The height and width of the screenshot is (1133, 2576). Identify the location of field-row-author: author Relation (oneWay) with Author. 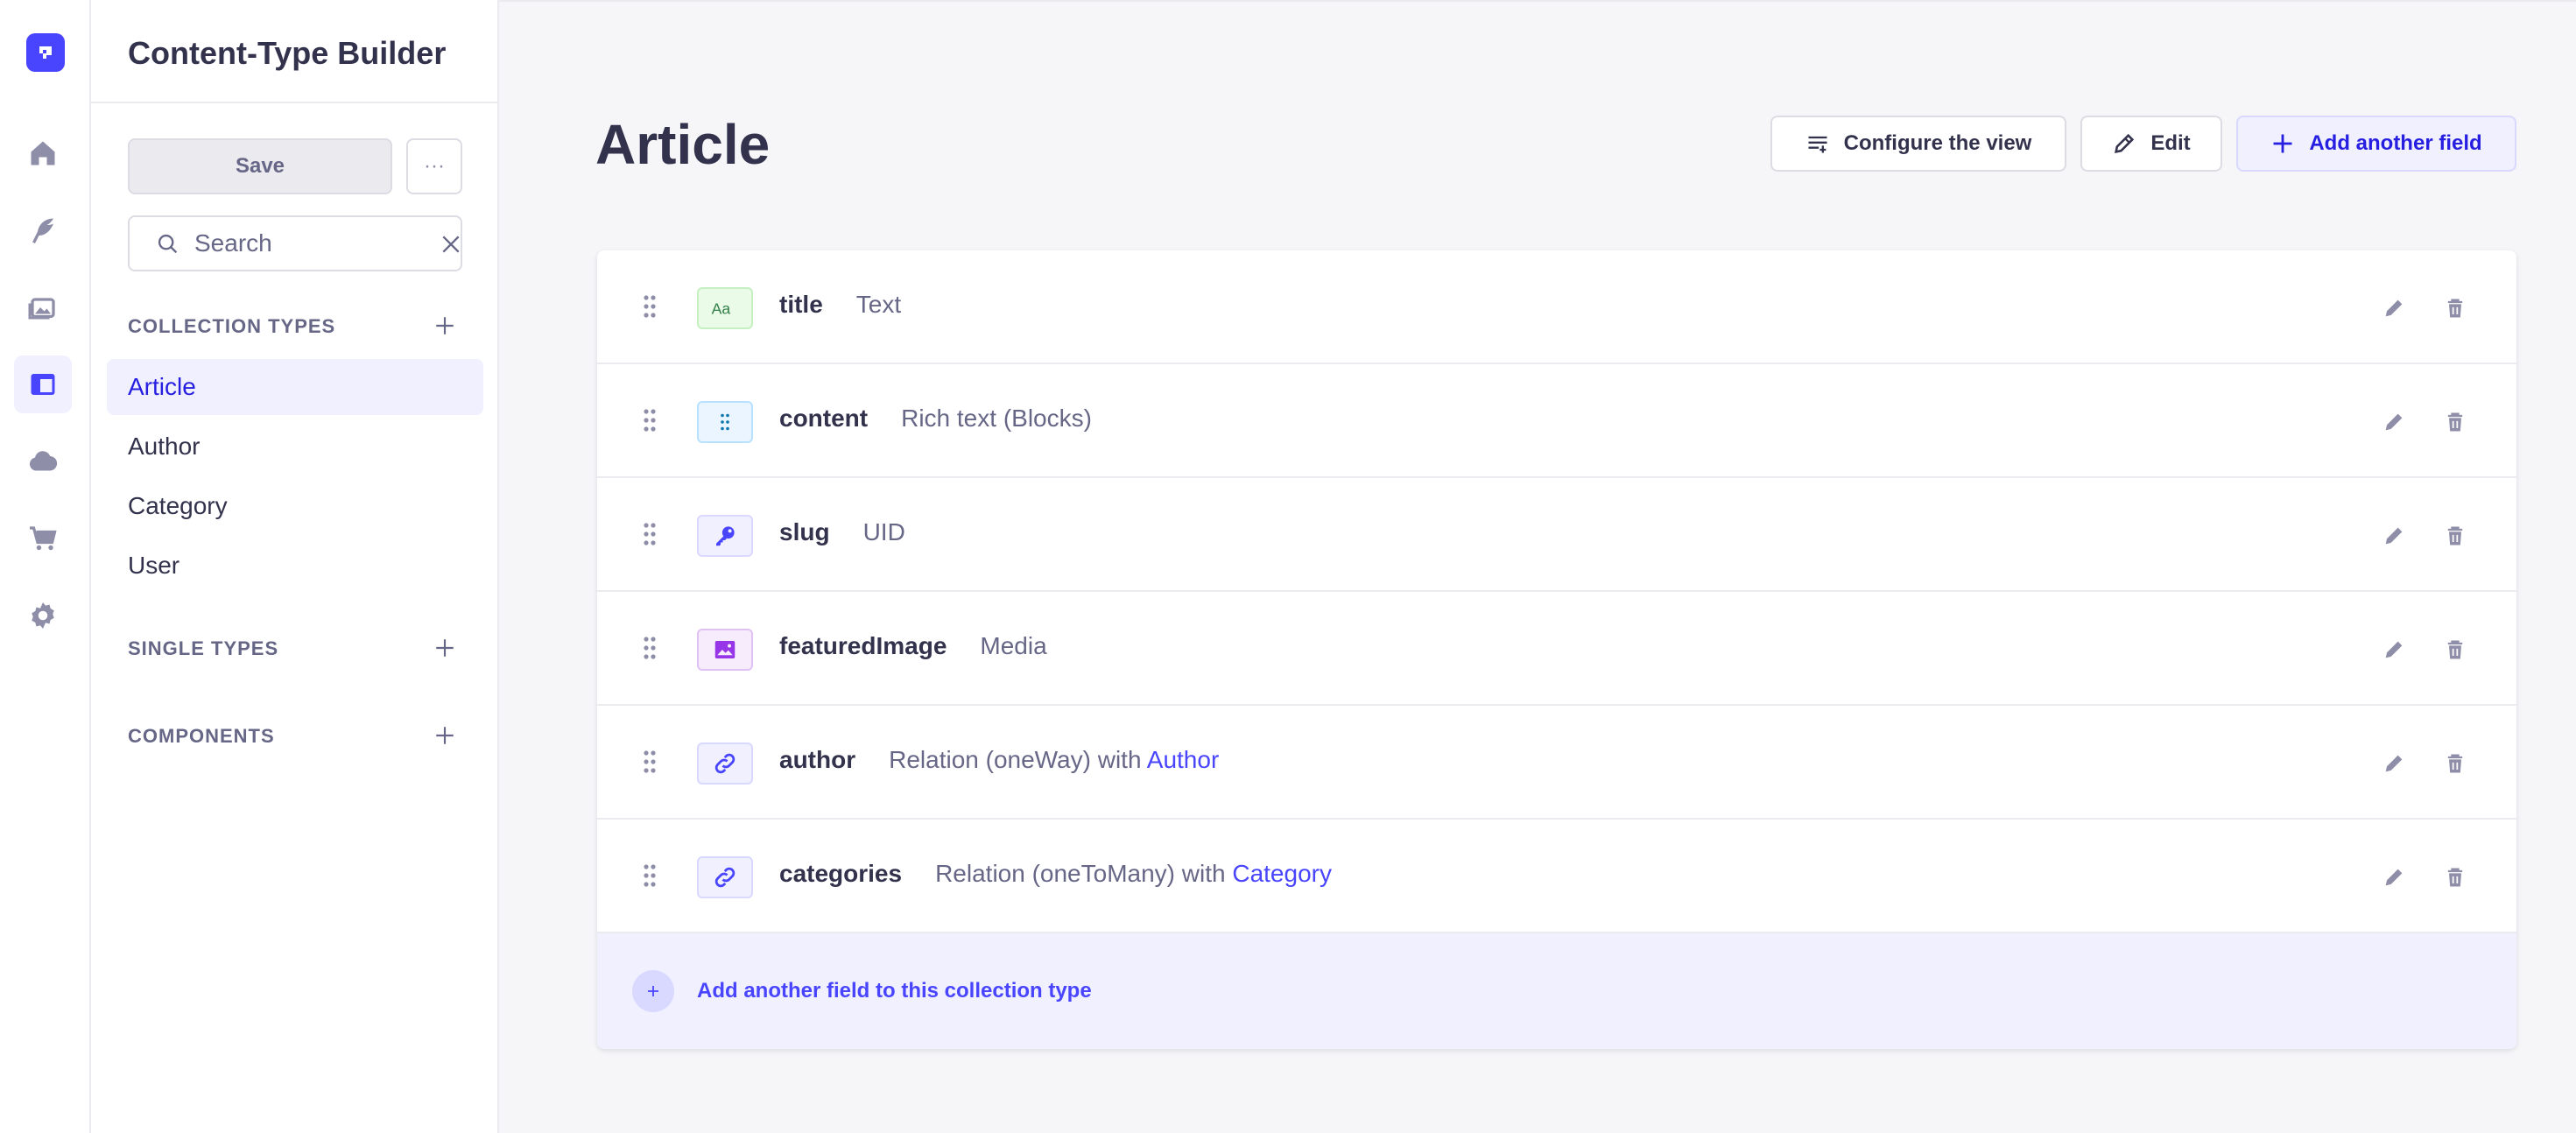
(1556, 763).